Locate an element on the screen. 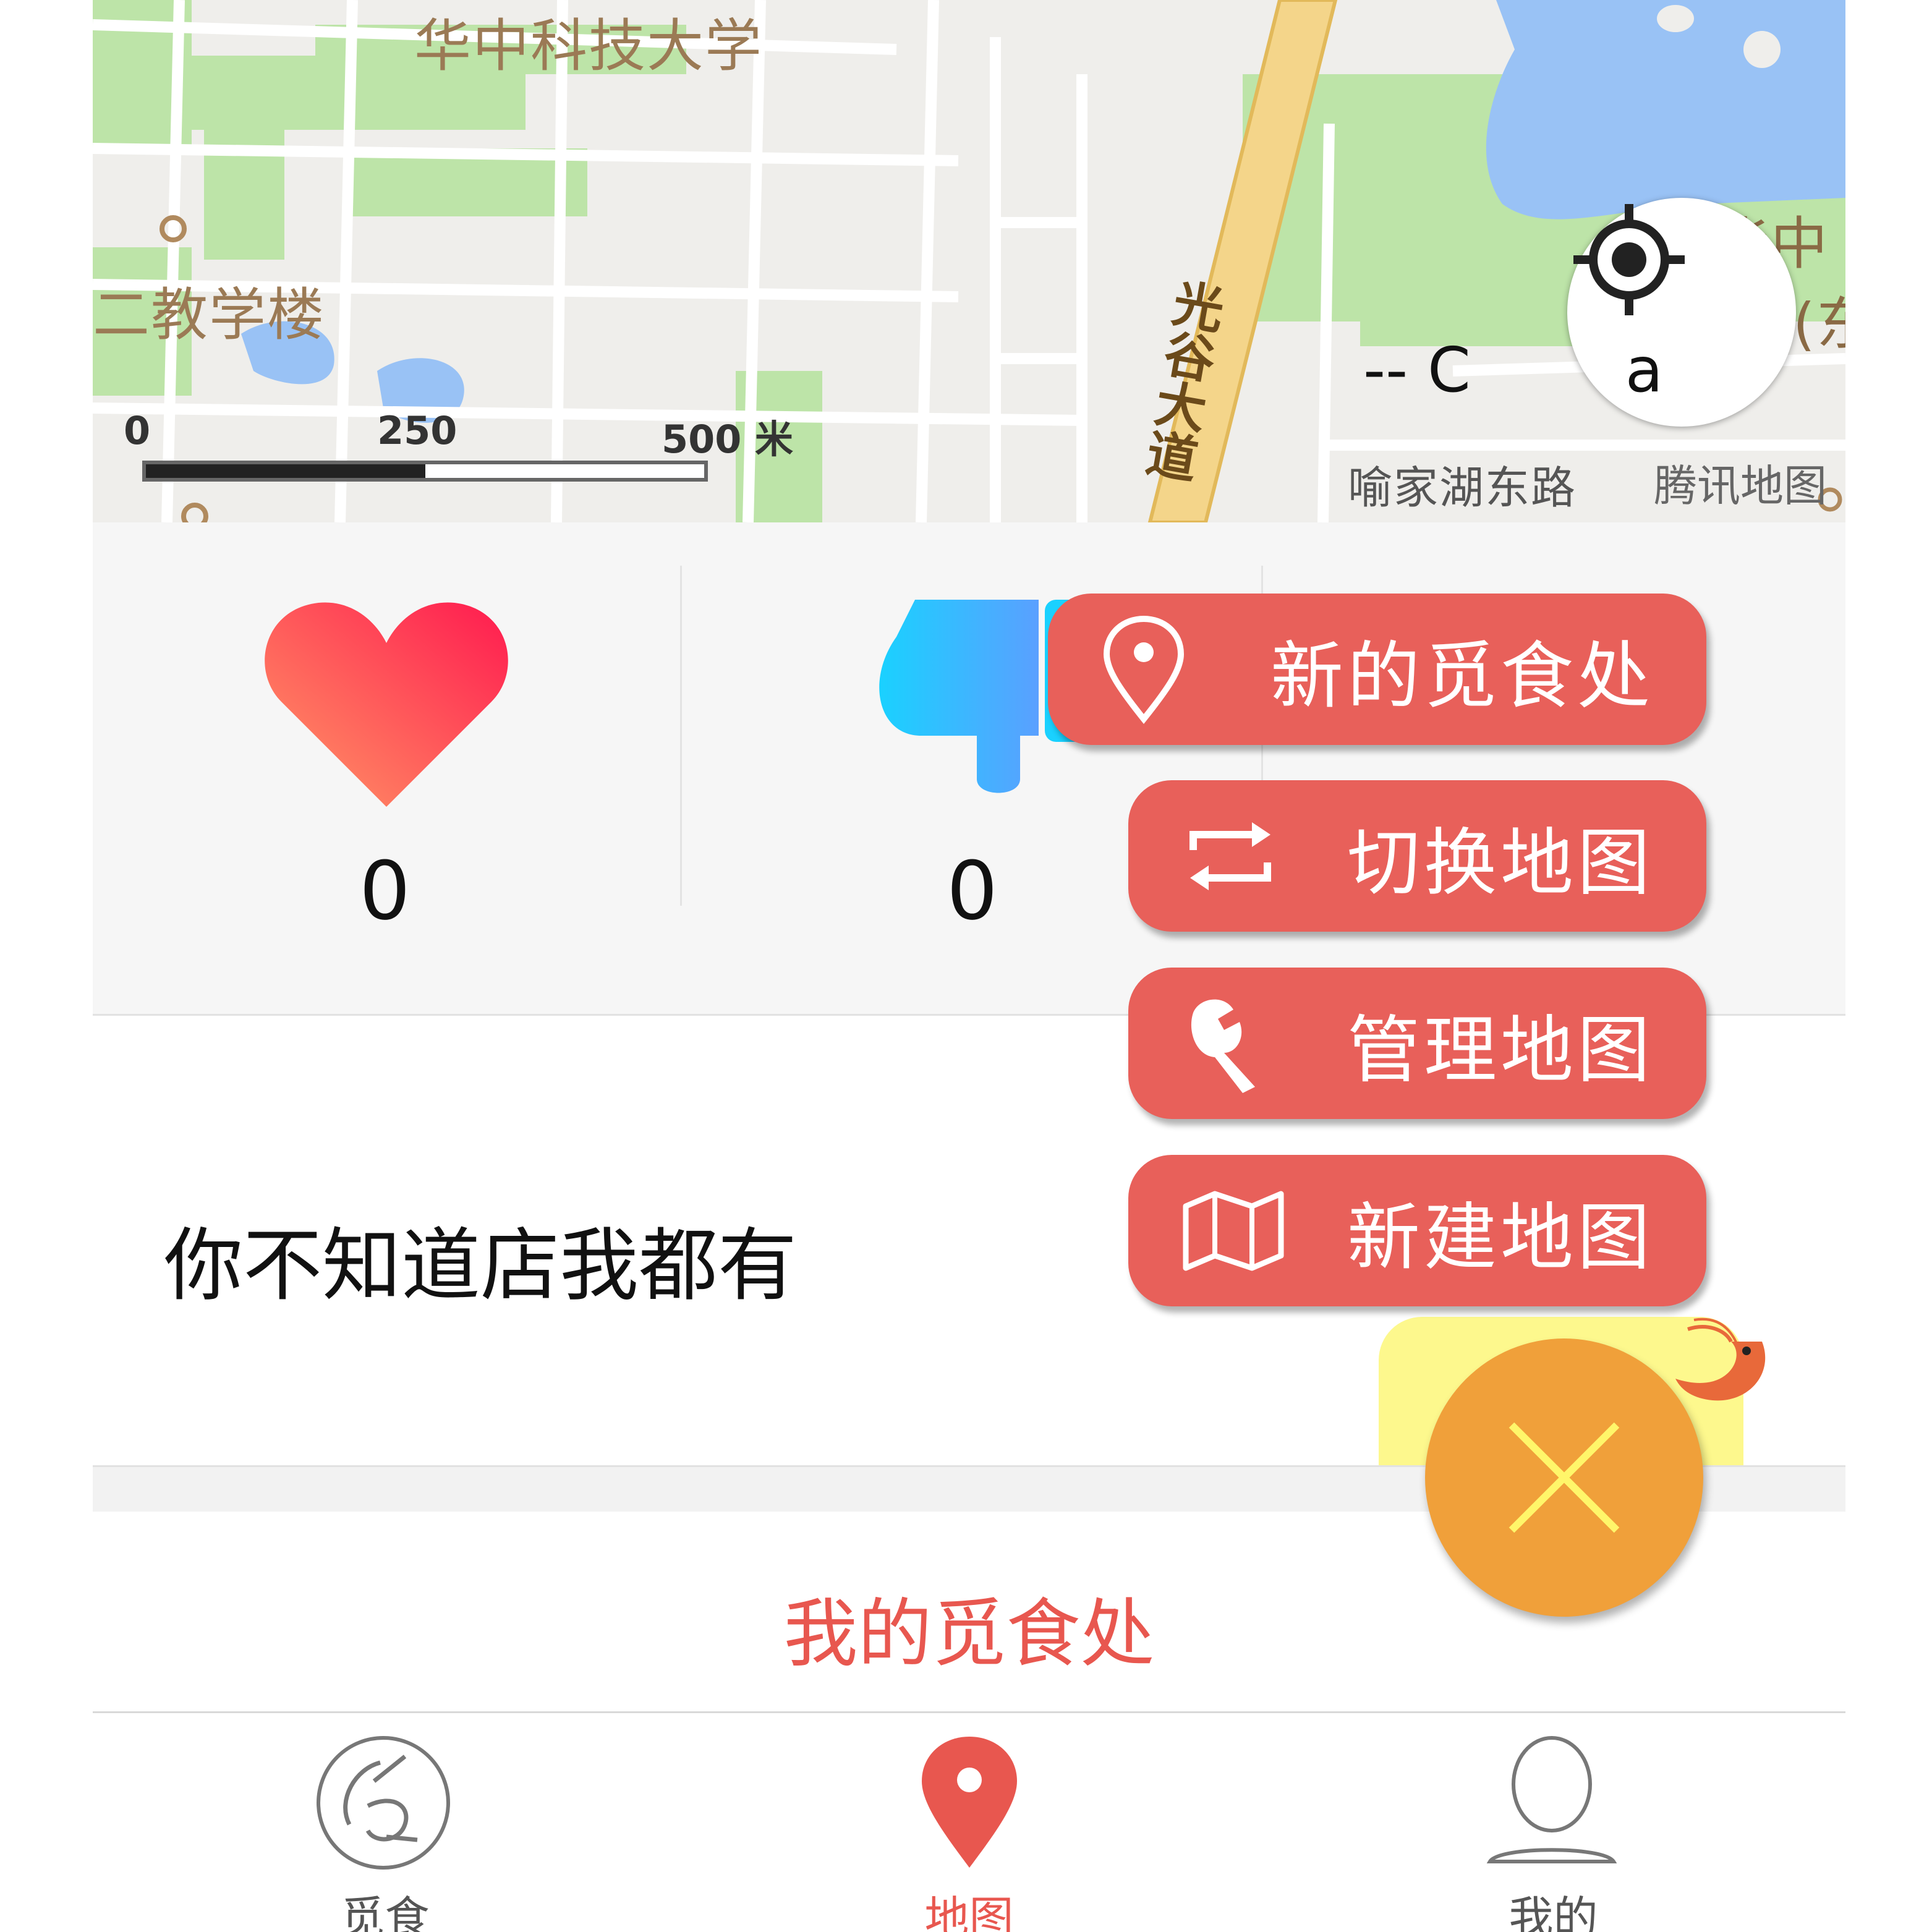 Image resolution: width=1932 pixels, height=1932 pixels. fab-new-place-button: 新的觅食处 is located at coordinates (1377, 670).